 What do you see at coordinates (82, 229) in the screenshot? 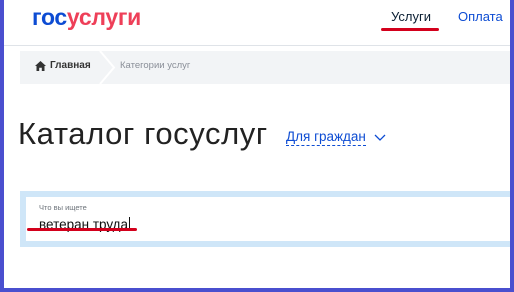
I see `search-annotation-underline` at bounding box center [82, 229].